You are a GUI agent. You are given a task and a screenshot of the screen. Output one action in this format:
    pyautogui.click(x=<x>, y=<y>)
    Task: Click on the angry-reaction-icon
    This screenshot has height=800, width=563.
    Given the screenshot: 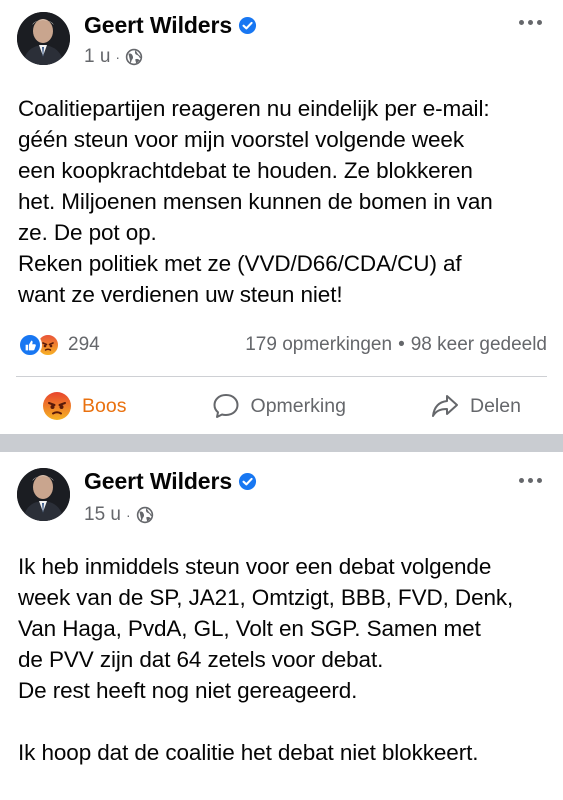 What is the action you would take?
    pyautogui.click(x=57, y=406)
    